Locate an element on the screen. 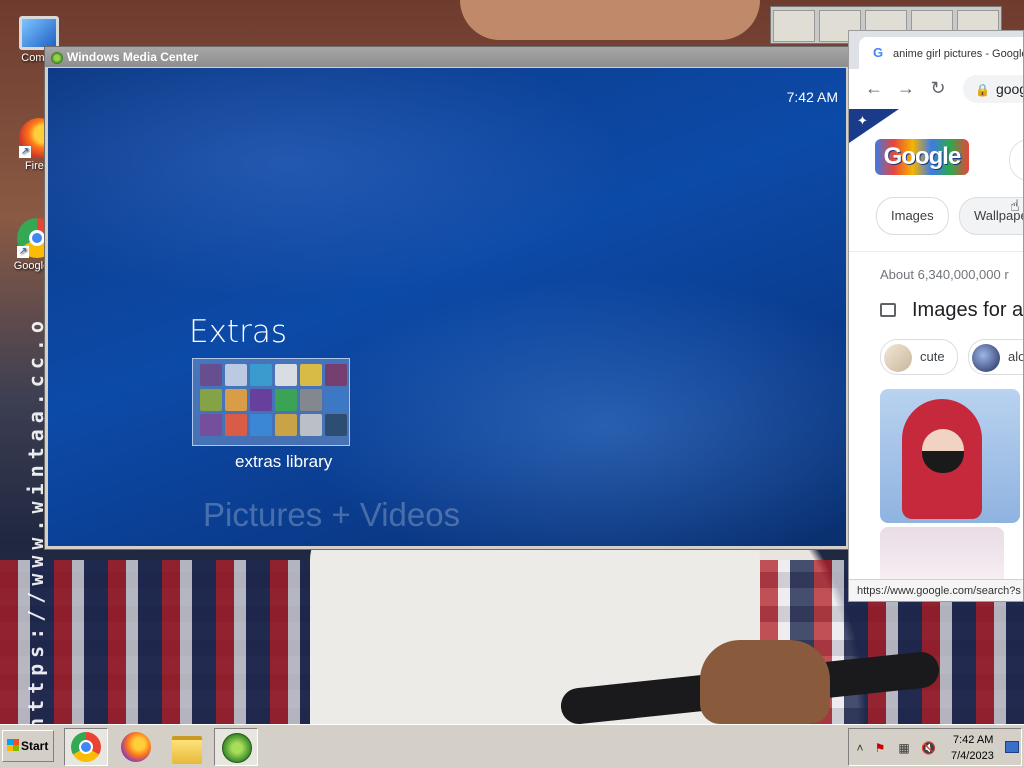 This screenshot has width=1024, height=768. media-center-titlebar: Windows Media Center is located at coordinates (447, 57).